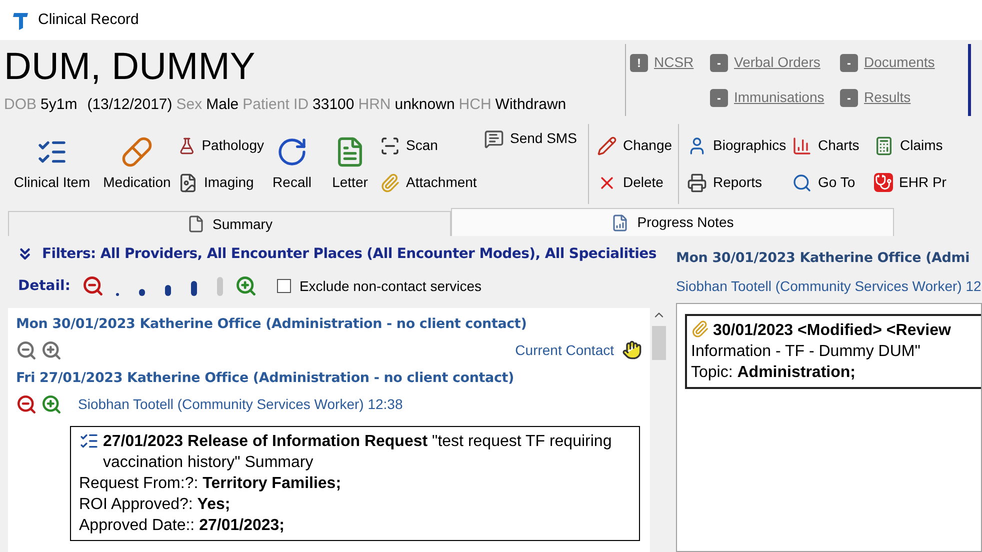 Image resolution: width=982 pixels, height=552 pixels. What do you see at coordinates (333, 105) in the screenshot?
I see `field-value: 33100` at bounding box center [333, 105].